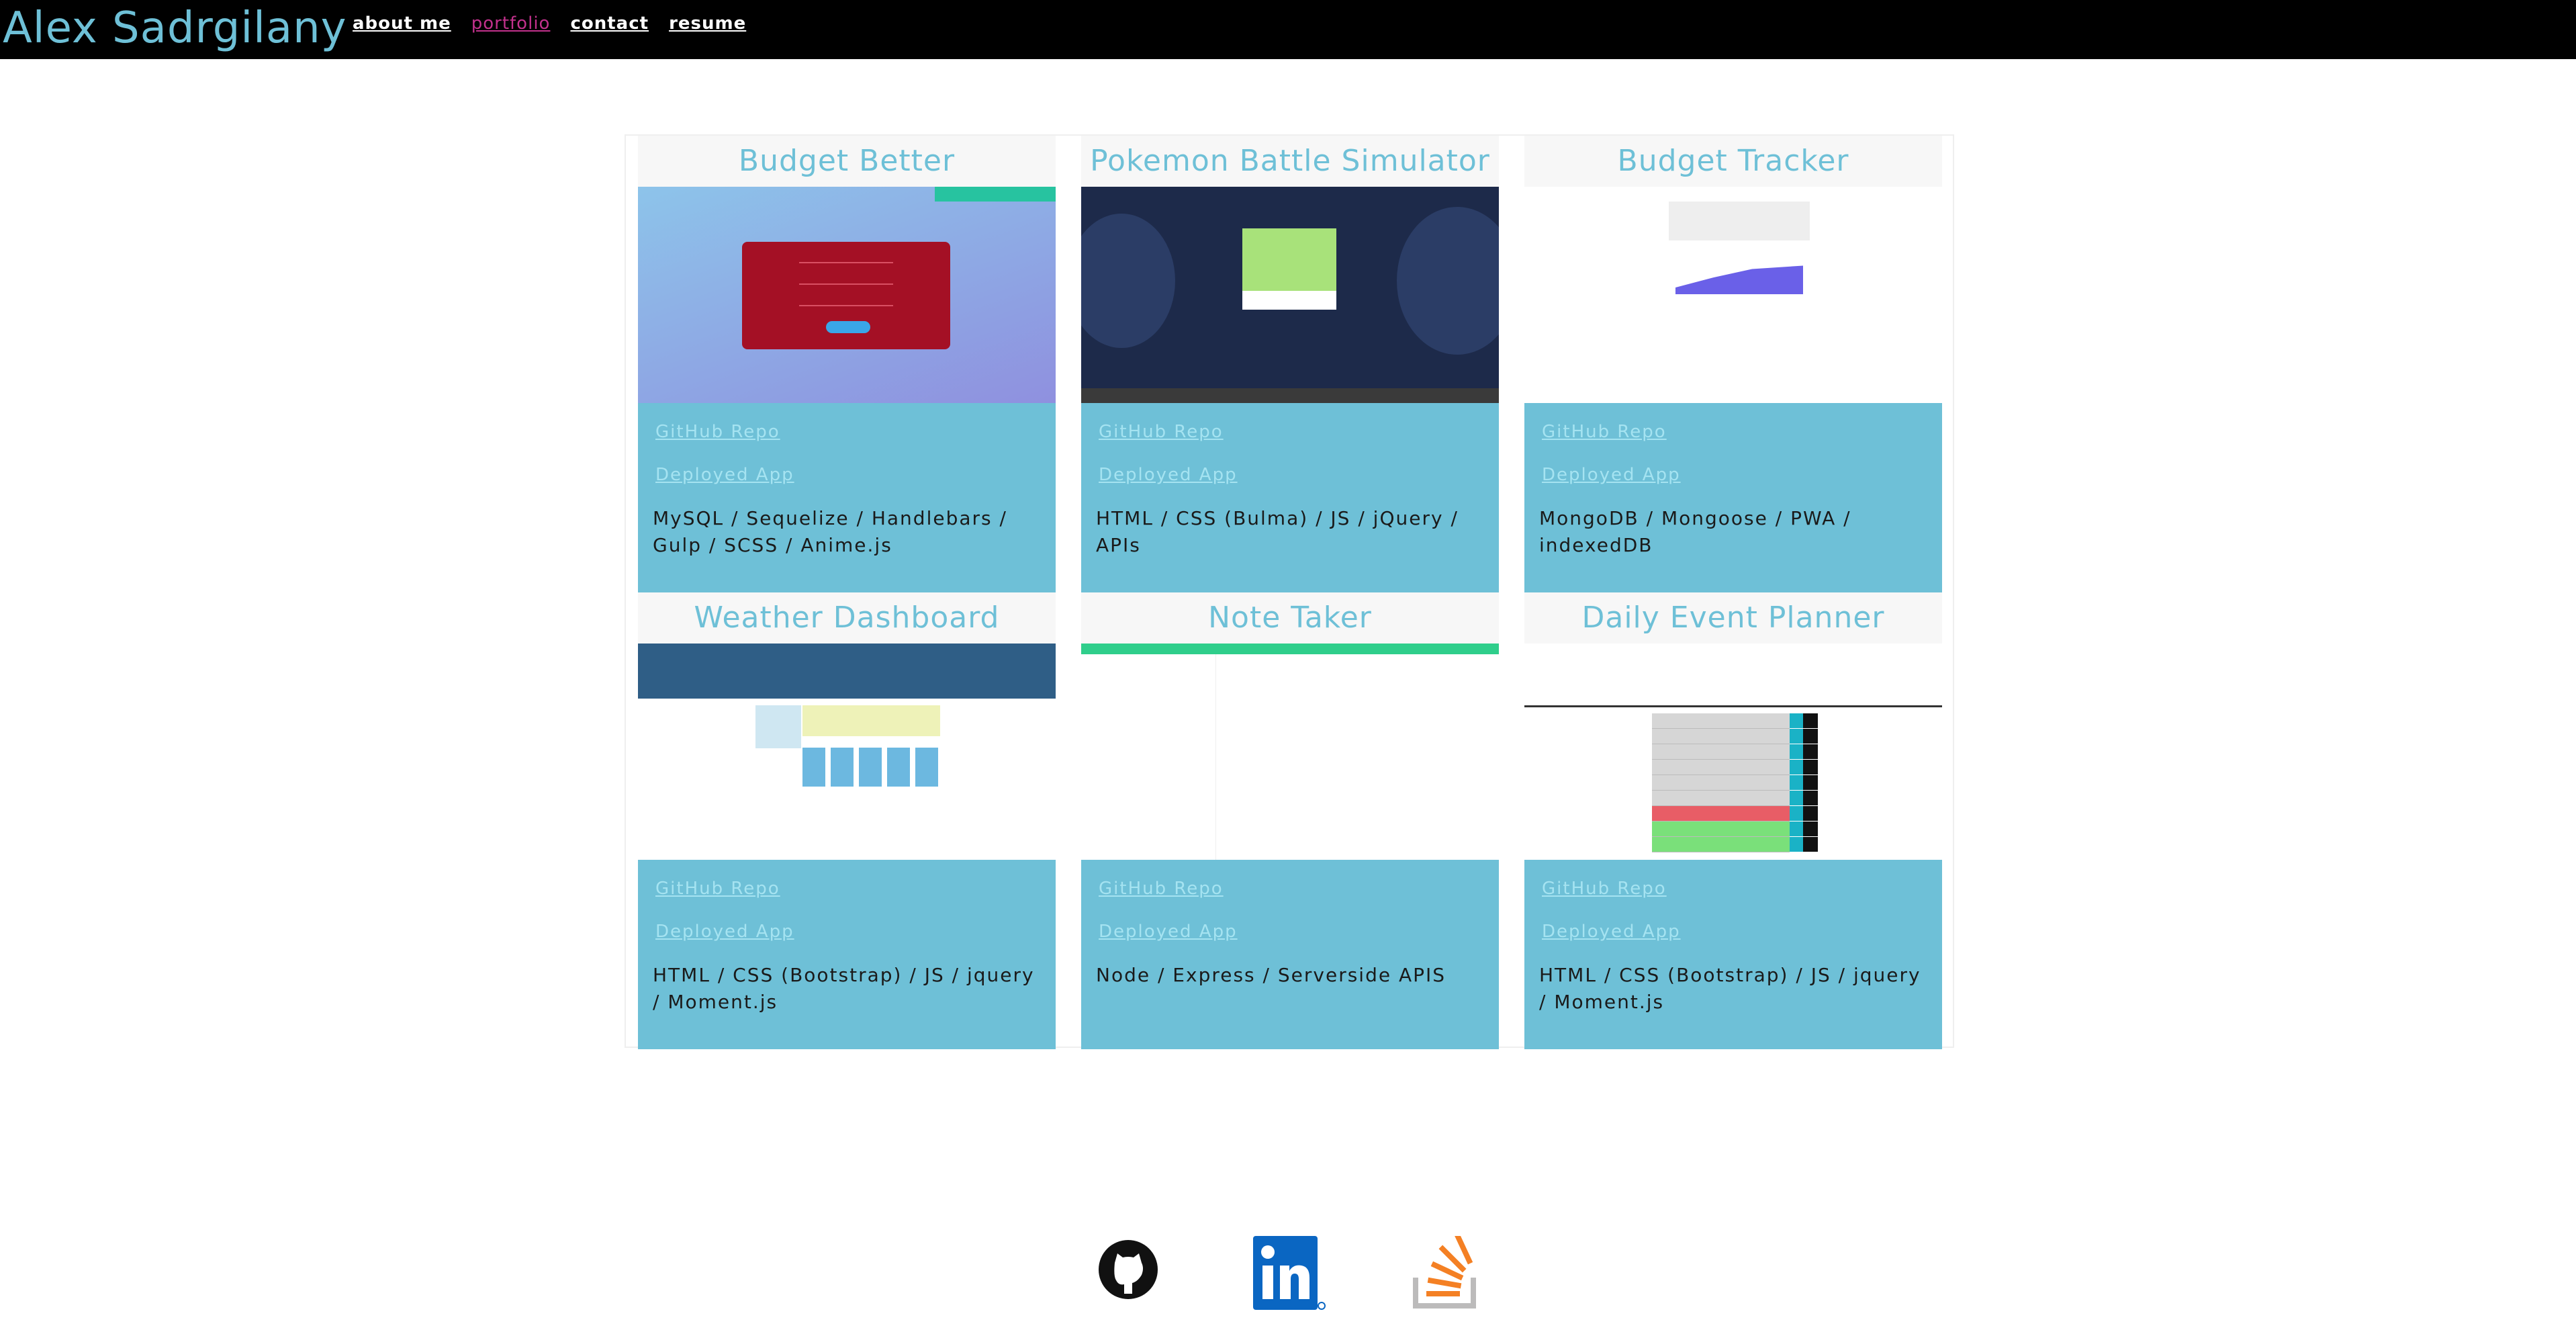 Image resolution: width=2576 pixels, height=1330 pixels. I want to click on shot-header, so click(847, 671).